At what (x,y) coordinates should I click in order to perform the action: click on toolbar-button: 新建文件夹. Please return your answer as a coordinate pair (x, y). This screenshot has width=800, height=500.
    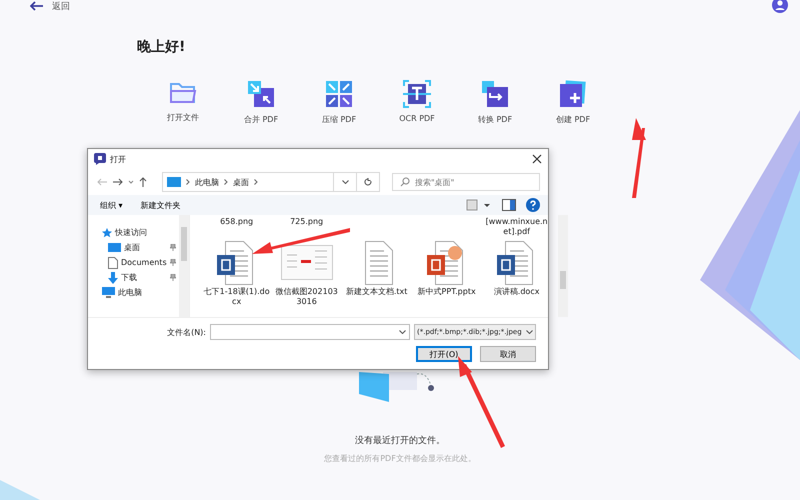
    Looking at the image, I should click on (160, 205).